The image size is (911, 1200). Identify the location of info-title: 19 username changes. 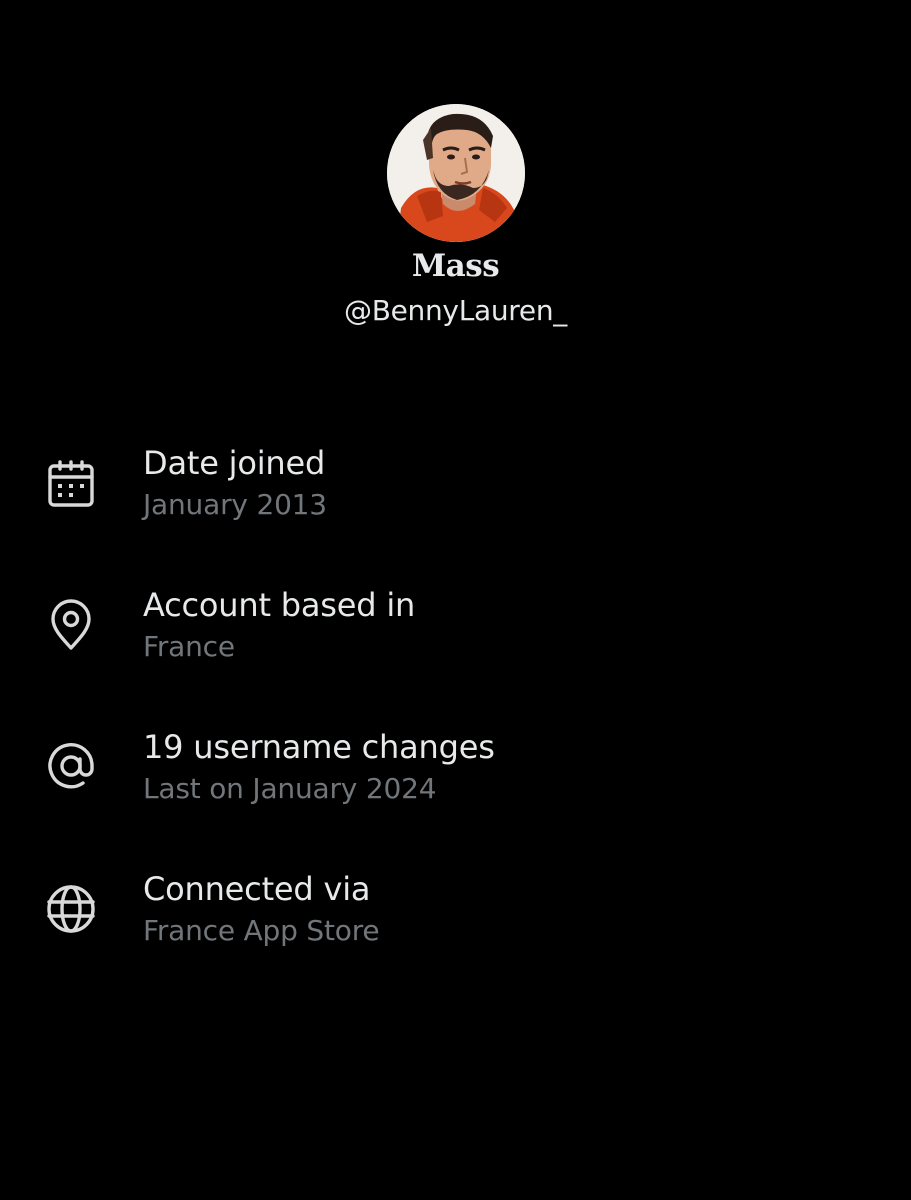
(319, 747).